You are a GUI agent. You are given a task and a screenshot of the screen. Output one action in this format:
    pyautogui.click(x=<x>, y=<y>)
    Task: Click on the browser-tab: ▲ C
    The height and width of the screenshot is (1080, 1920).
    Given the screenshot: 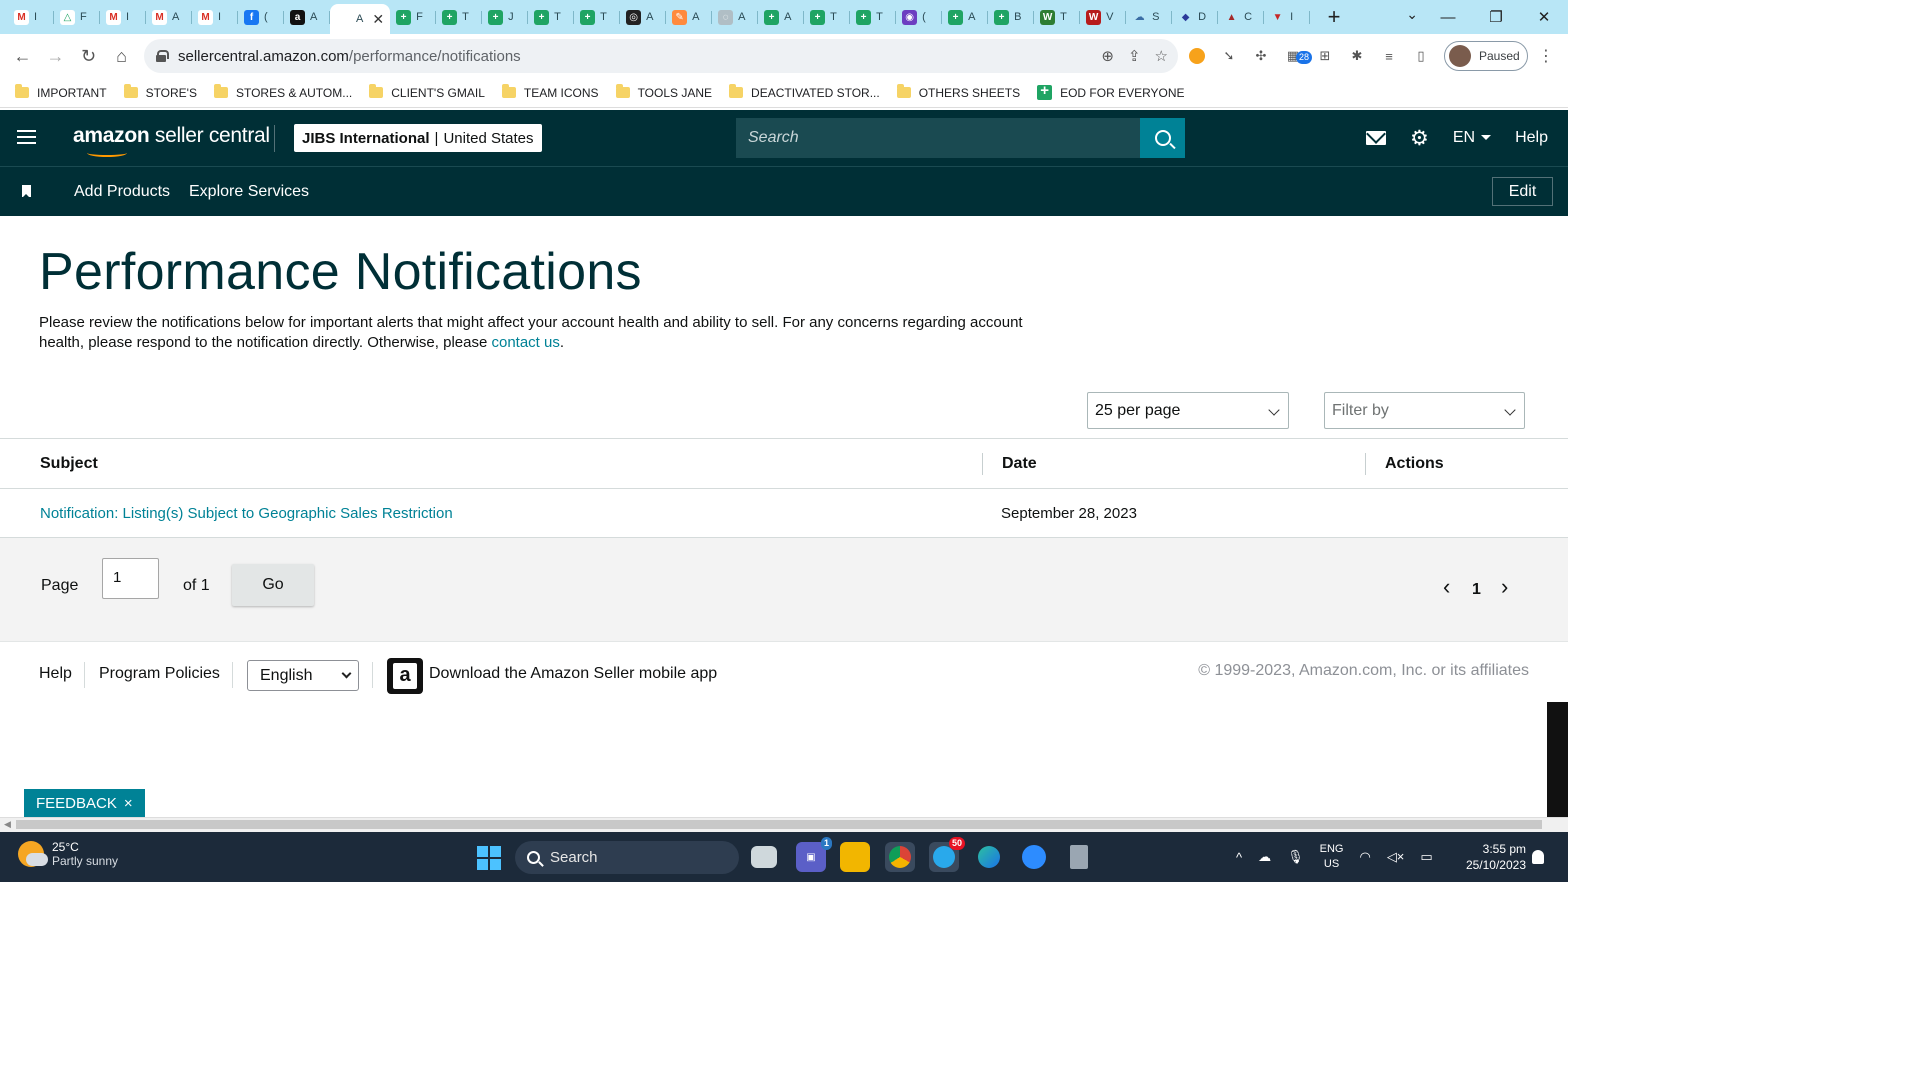 What is the action you would take?
    pyautogui.click(x=1241, y=17)
    